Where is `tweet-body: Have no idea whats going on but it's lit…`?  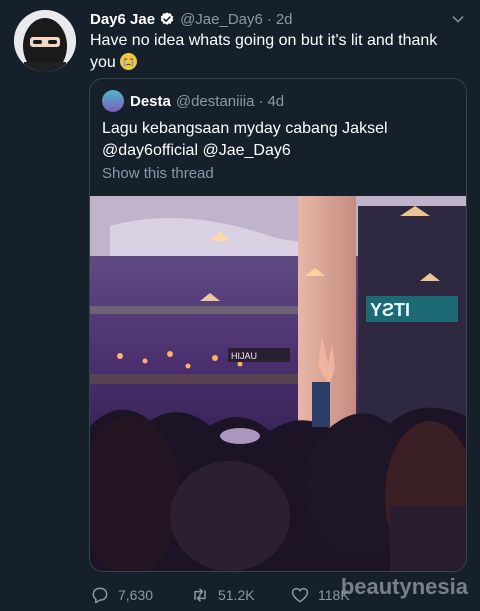 tweet-body: Have no idea whats going on but it's lit… is located at coordinates (264, 51).